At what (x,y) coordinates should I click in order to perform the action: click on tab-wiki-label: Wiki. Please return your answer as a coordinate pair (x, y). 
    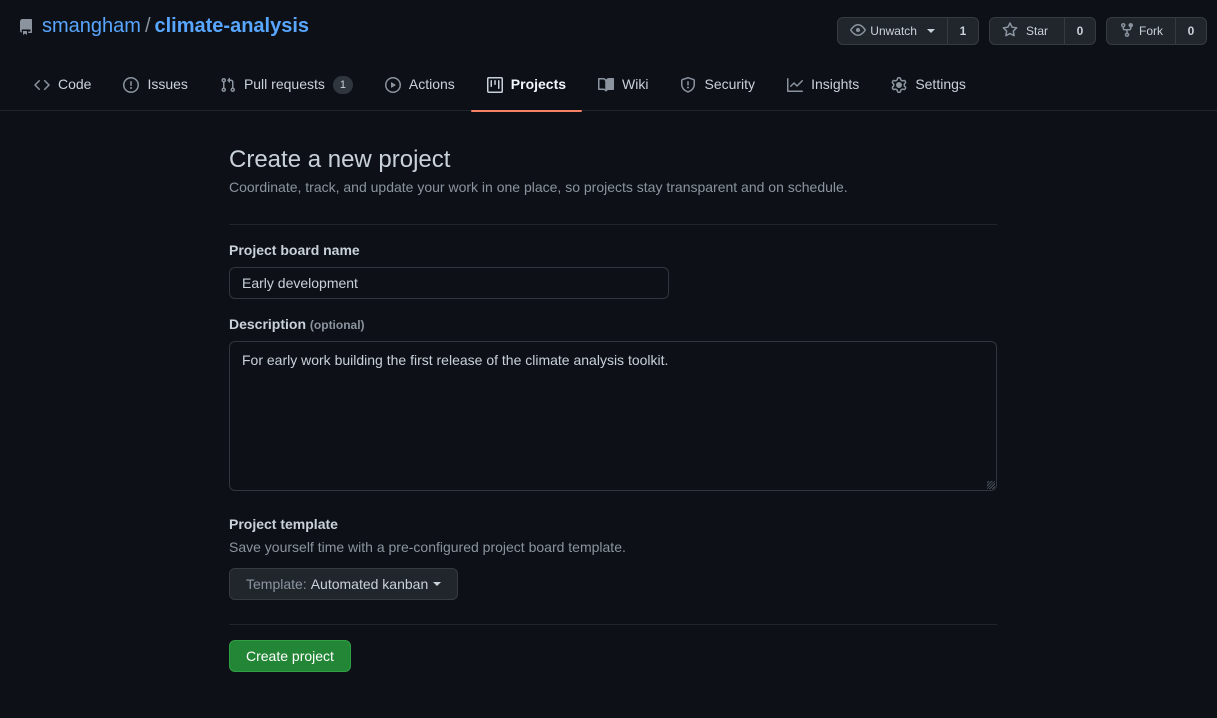
    Looking at the image, I should click on (635, 84).